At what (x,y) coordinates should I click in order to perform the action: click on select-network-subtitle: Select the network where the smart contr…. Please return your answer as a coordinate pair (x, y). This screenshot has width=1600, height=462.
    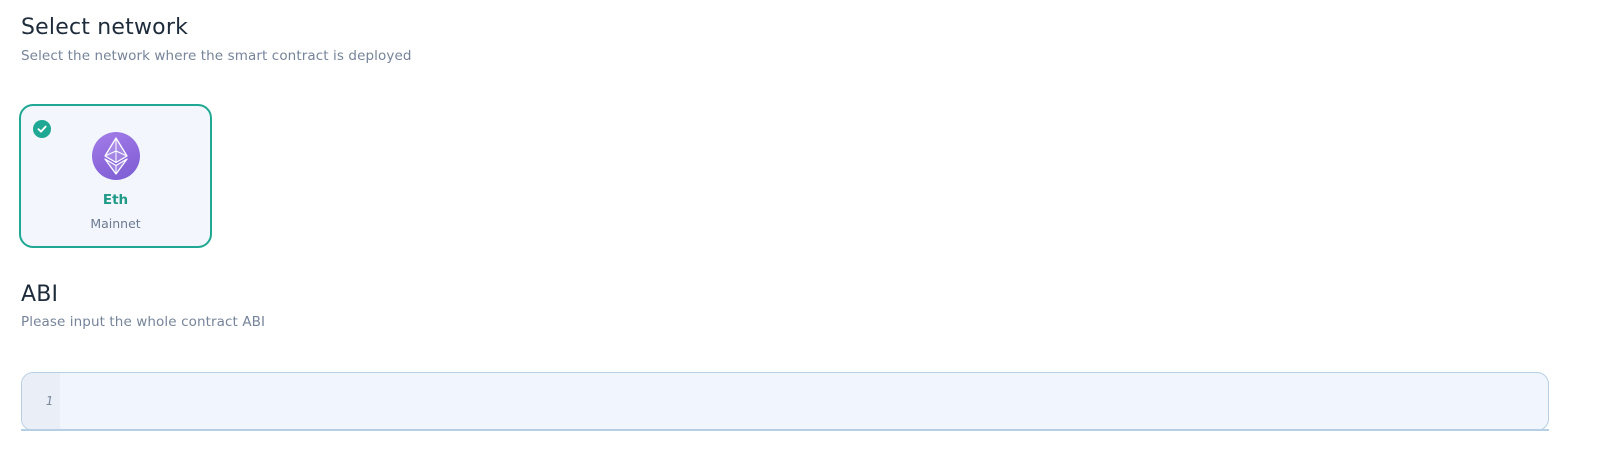
    Looking at the image, I should click on (216, 56).